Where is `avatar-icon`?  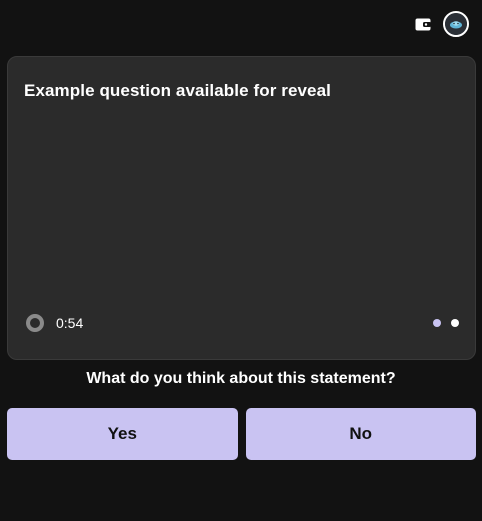
avatar-icon is located at coordinates (456, 24).